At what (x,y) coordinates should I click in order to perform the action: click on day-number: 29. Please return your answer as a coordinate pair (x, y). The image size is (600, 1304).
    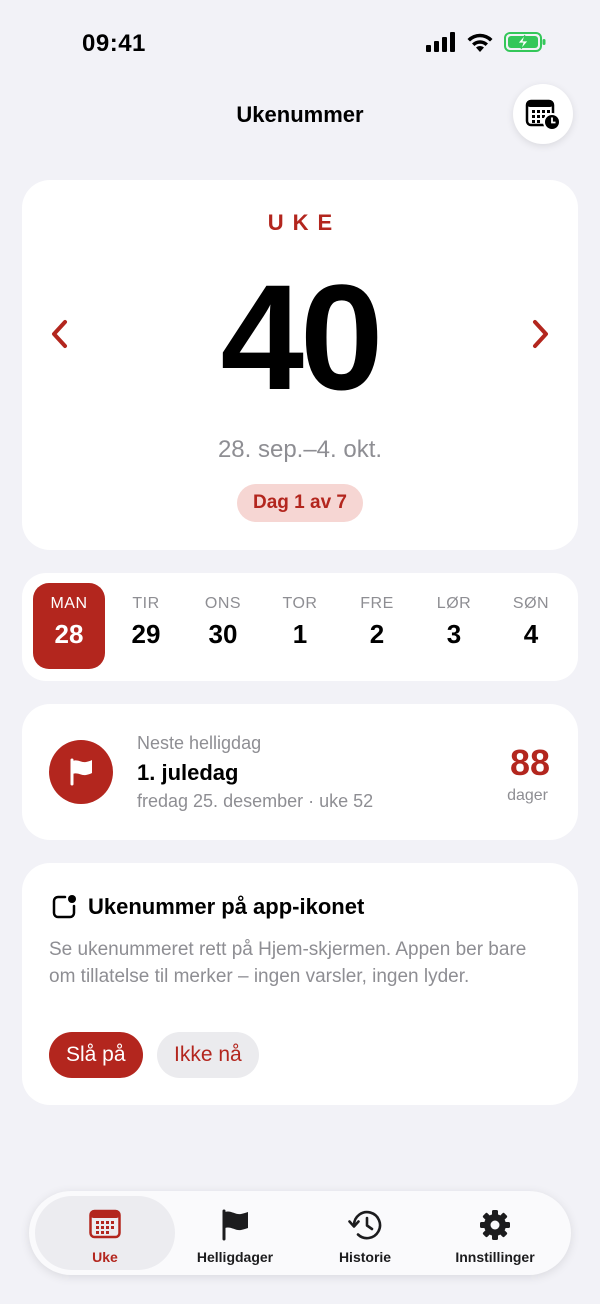
    Looking at the image, I should click on (146, 634).